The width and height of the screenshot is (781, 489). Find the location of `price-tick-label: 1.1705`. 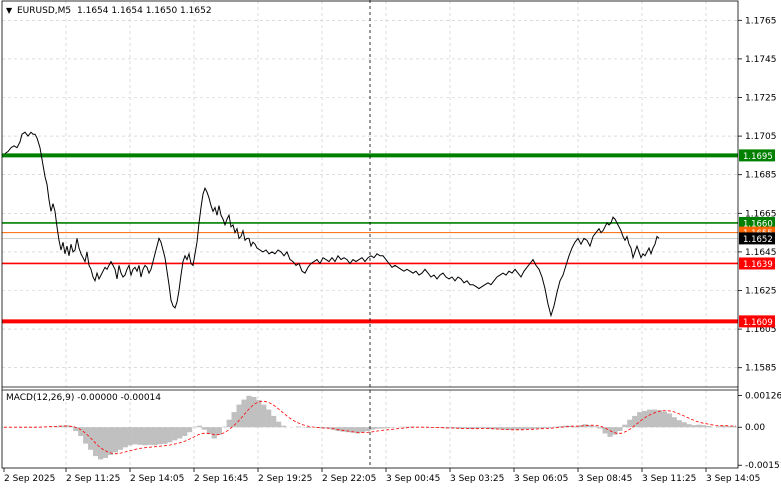

price-tick-label: 1.1705 is located at coordinates (761, 137).